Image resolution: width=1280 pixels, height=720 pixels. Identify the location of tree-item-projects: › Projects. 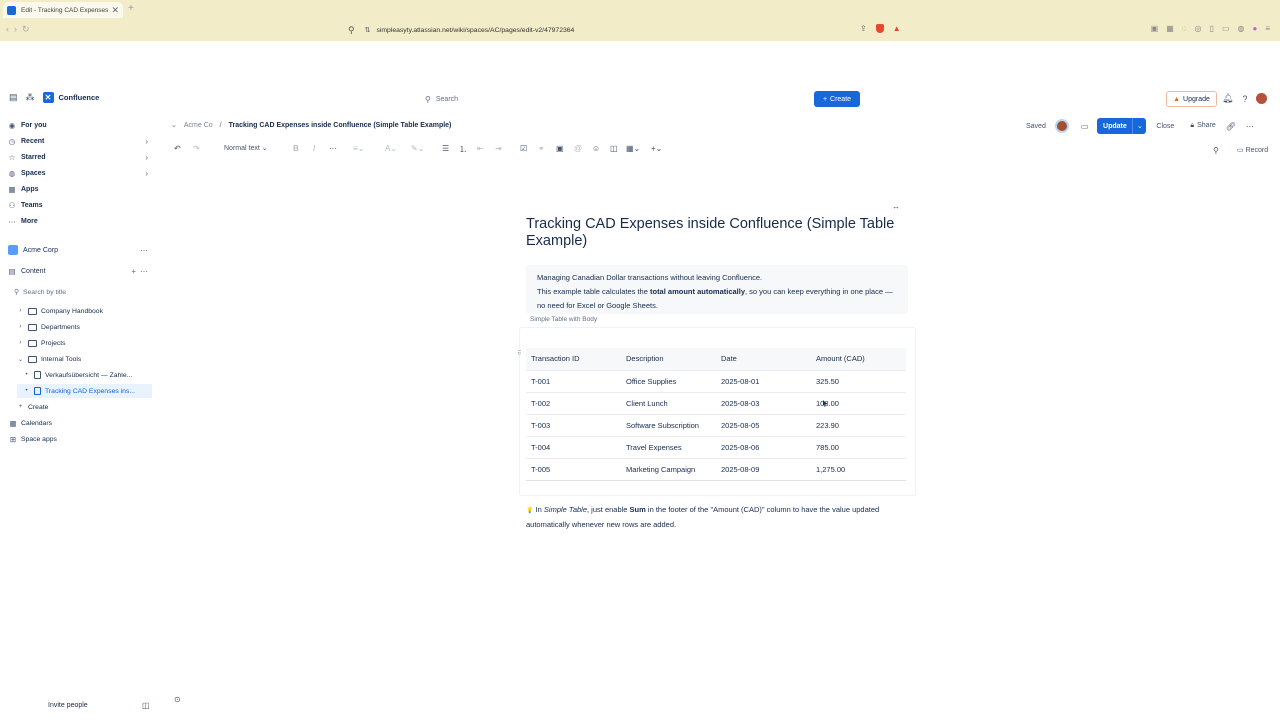
(41, 343).